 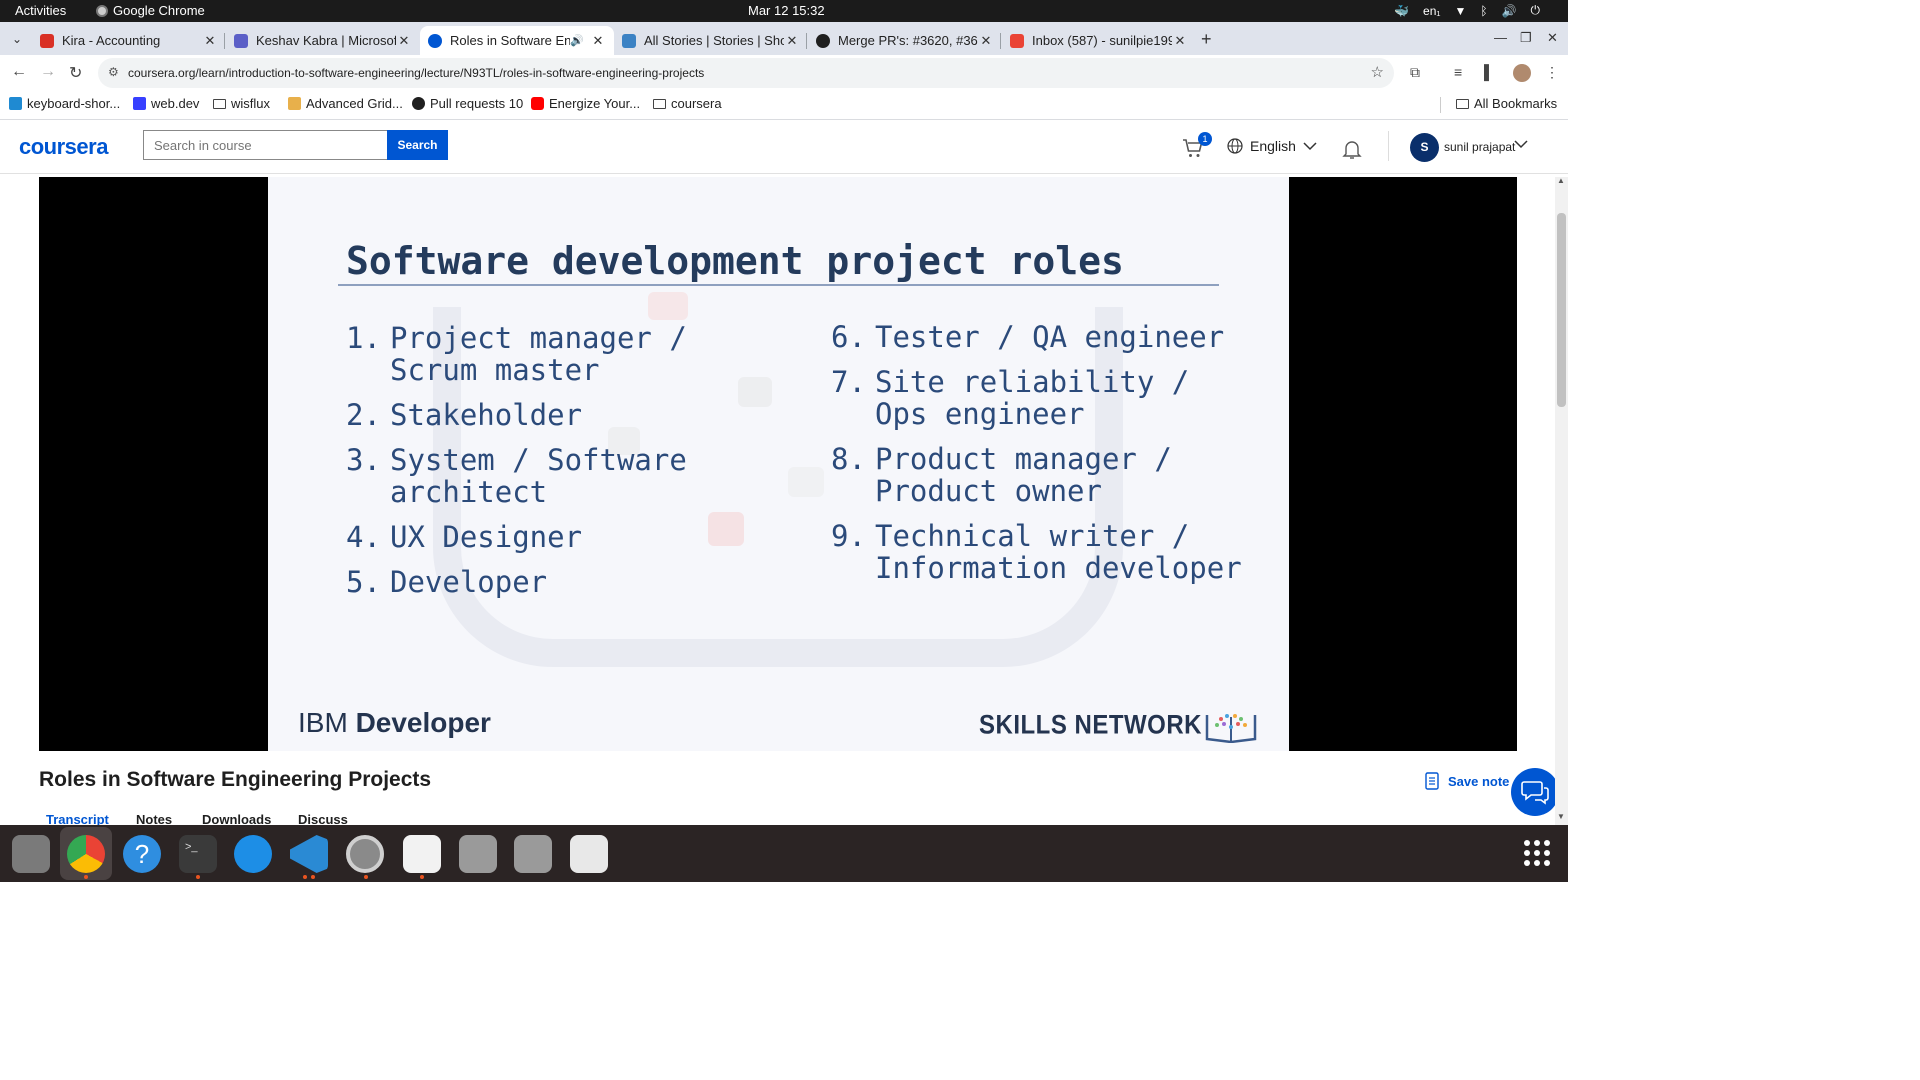 What do you see at coordinates (422, 854) in the screenshot?
I see `text-editor-icon` at bounding box center [422, 854].